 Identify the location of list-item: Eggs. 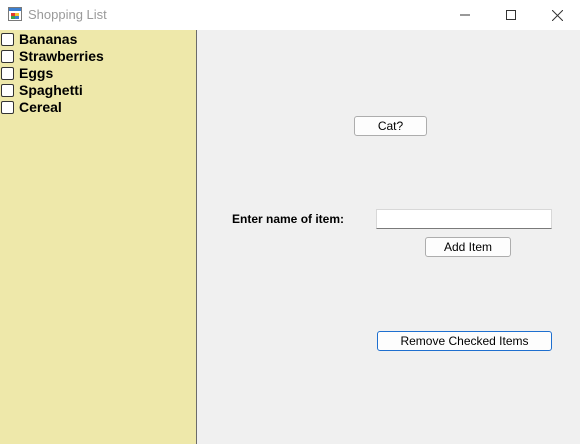
(26, 73).